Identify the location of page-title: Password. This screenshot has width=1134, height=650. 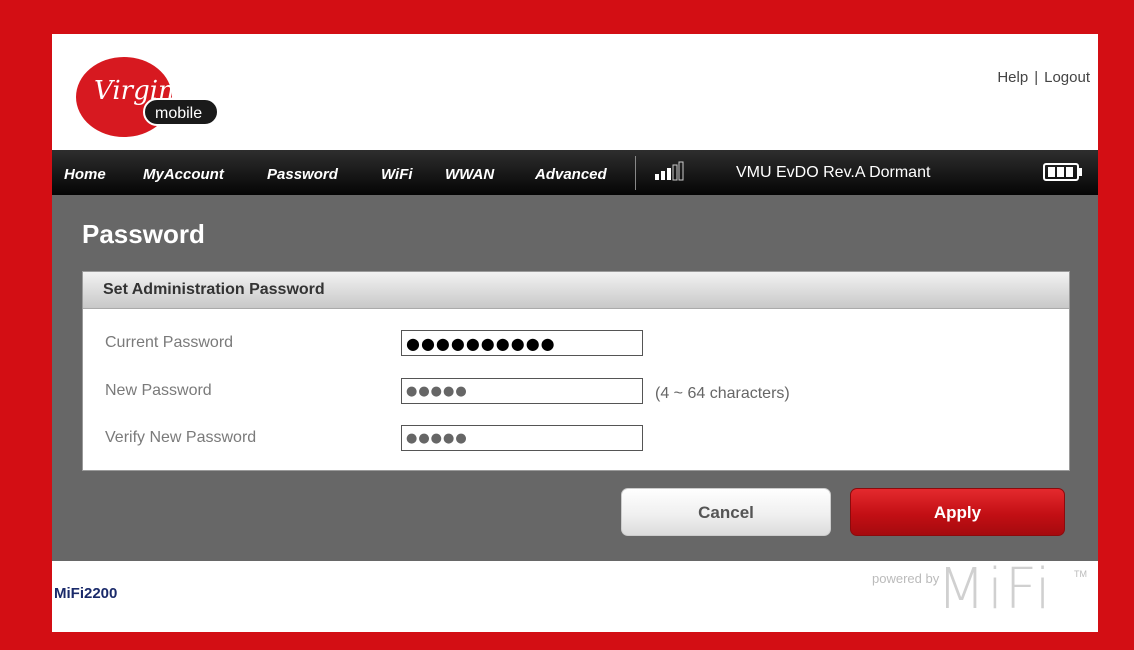
(143, 234).